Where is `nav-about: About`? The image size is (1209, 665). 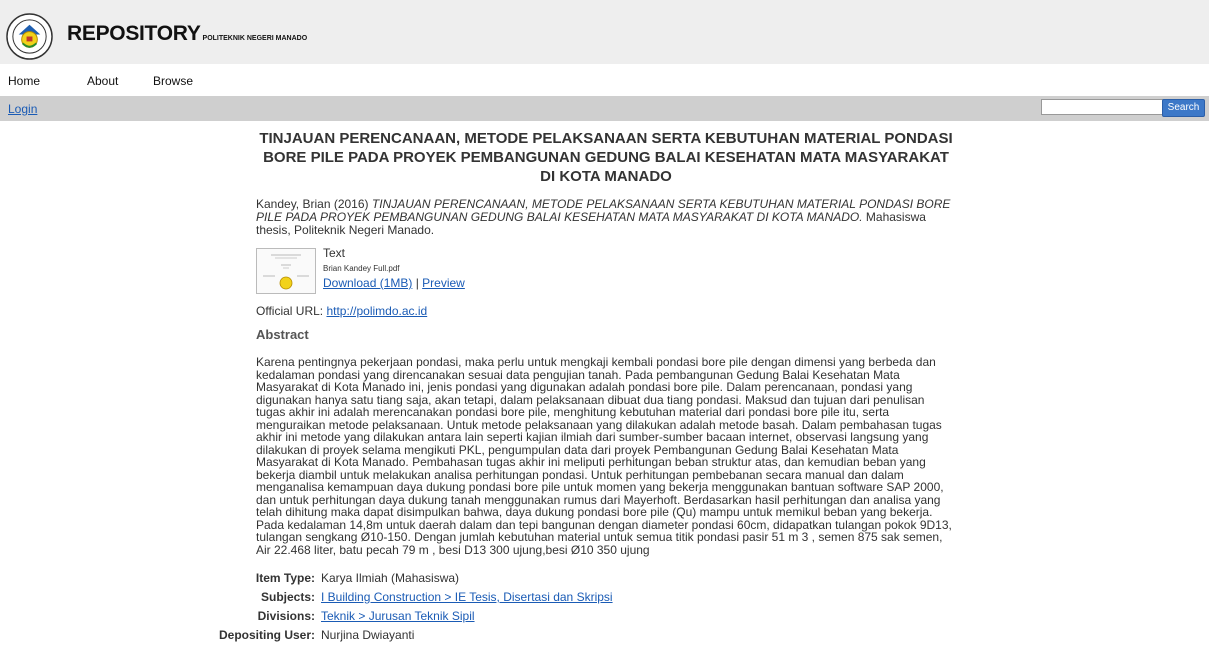 nav-about: About is located at coordinates (102, 81).